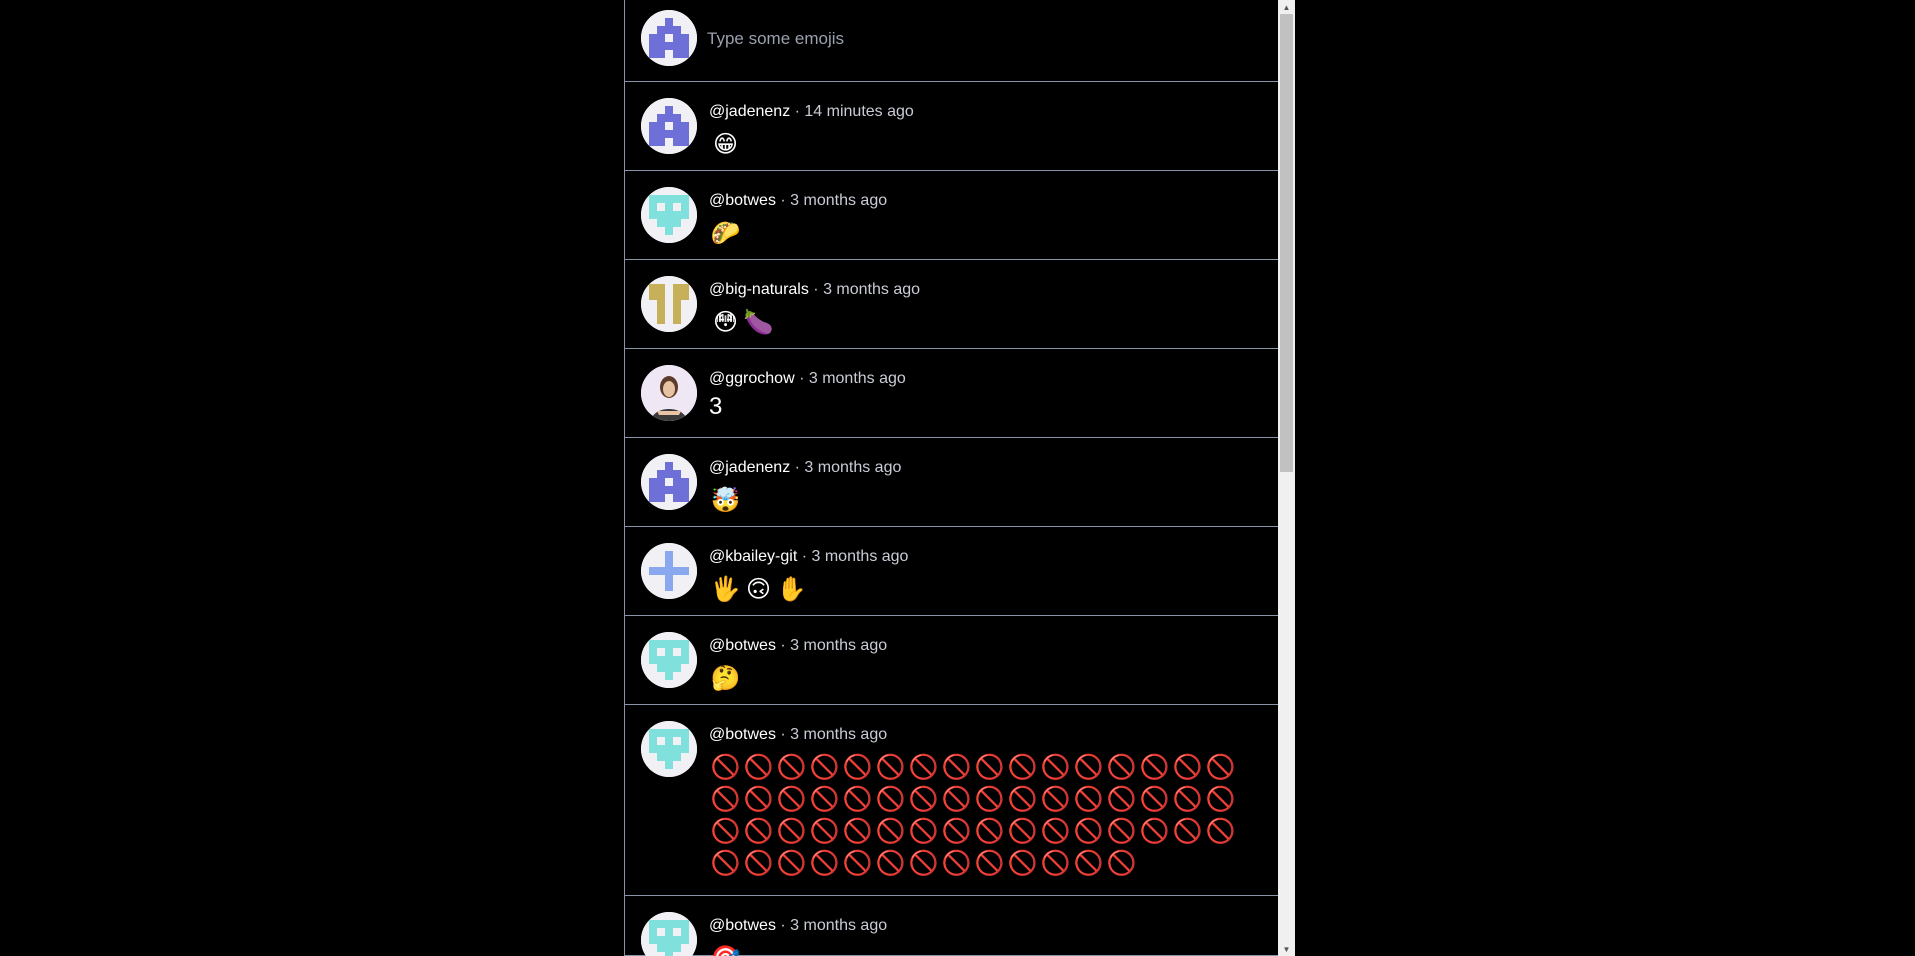 Image resolution: width=1915 pixels, height=956 pixels. What do you see at coordinates (753, 556) in the screenshot?
I see `username-link: @kbailey-git` at bounding box center [753, 556].